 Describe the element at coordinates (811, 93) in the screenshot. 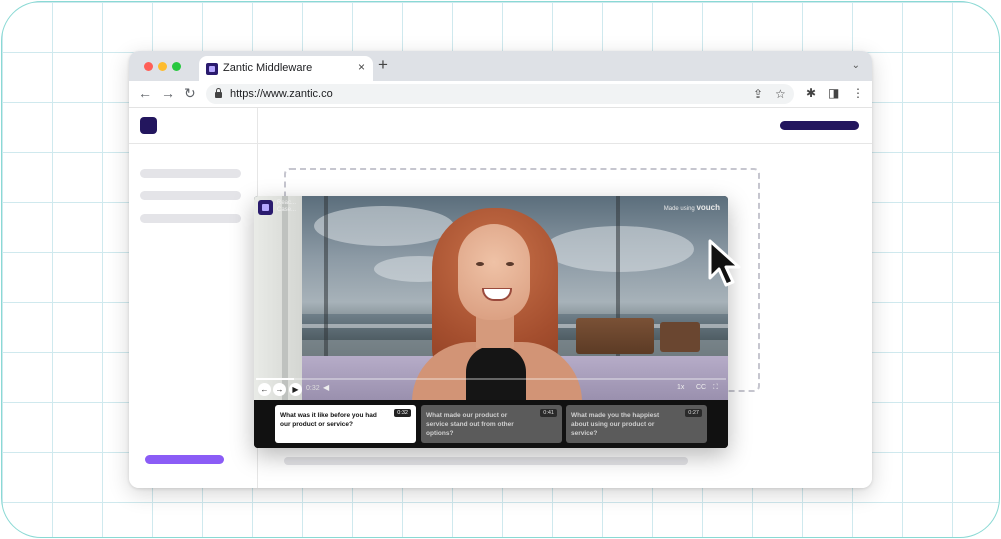

I see `extensions-puzzle-icon: ✱` at that location.